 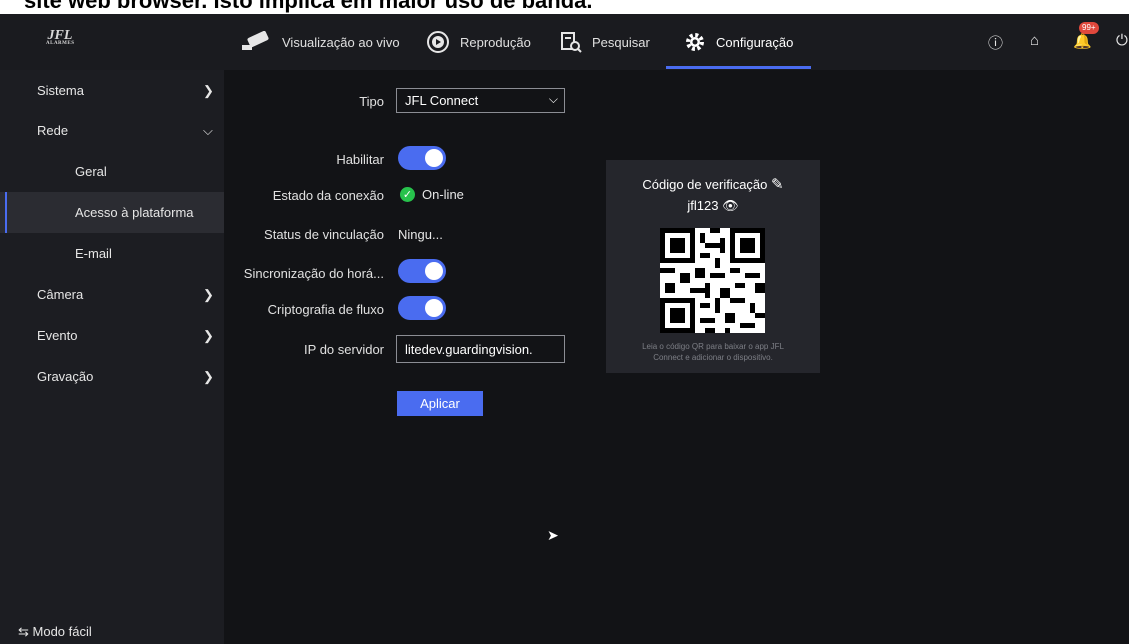 I want to click on playback-icon, so click(x=438, y=42).